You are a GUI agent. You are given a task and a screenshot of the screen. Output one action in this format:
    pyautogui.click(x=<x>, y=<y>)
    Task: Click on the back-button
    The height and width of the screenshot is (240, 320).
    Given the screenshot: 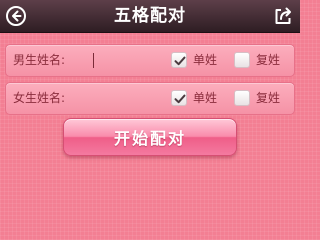 What is the action you would take?
    pyautogui.click(x=16, y=16)
    